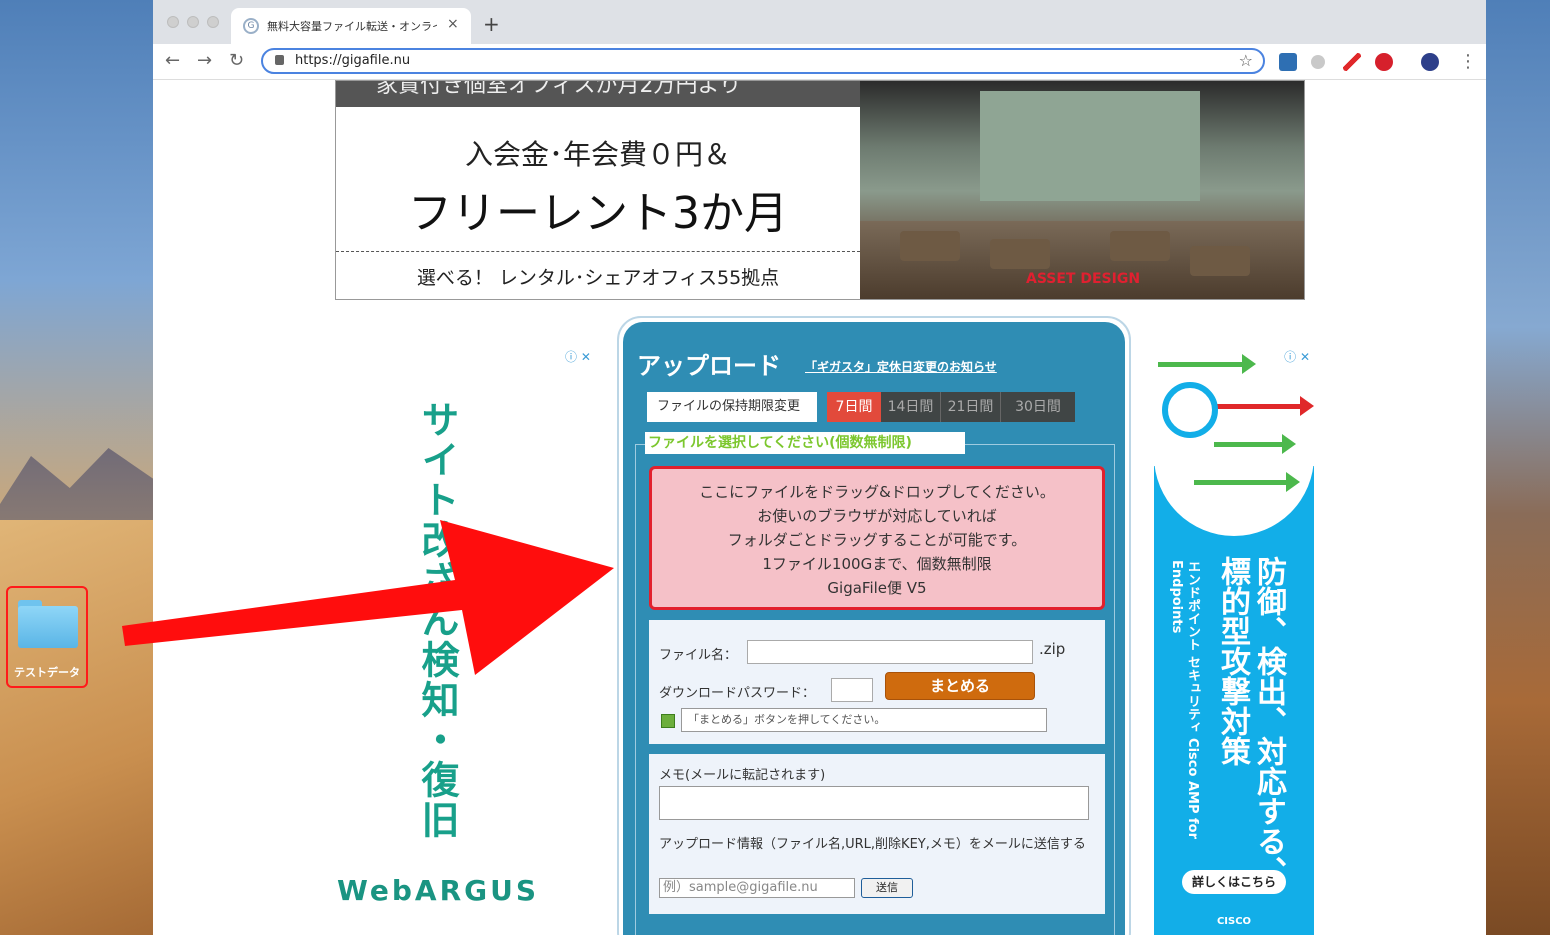  I want to click on retention-7-days: 7日間, so click(854, 407).